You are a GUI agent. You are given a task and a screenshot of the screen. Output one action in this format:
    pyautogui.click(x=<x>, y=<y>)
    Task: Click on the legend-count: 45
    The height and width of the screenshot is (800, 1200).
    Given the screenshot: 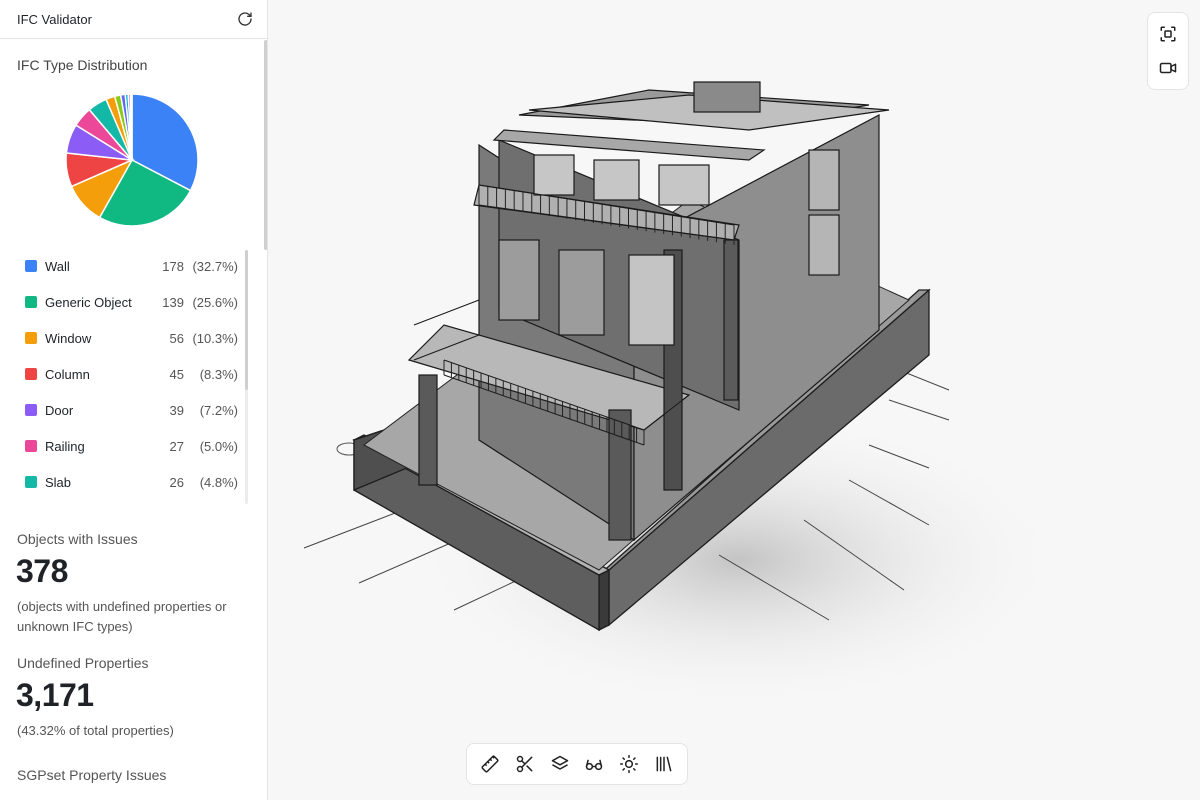 What is the action you would take?
    pyautogui.click(x=176, y=374)
    